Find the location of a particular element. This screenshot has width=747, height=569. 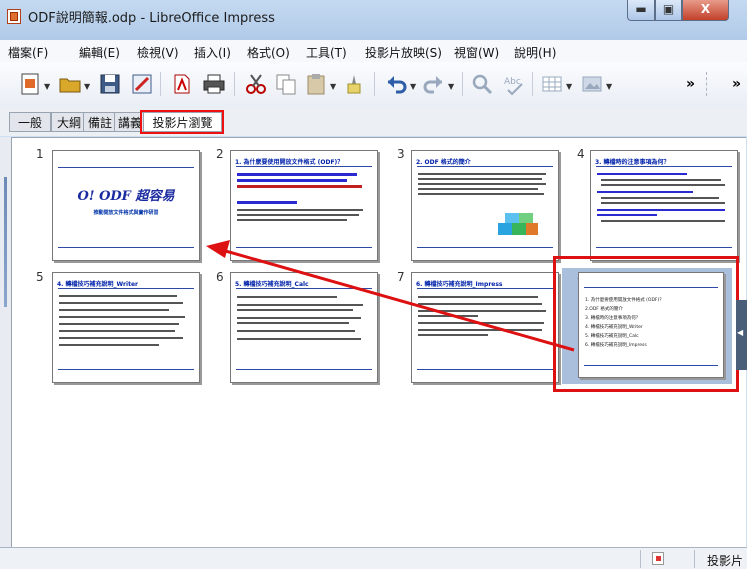

status-slide-label: 投影片 is located at coordinates (725, 561).